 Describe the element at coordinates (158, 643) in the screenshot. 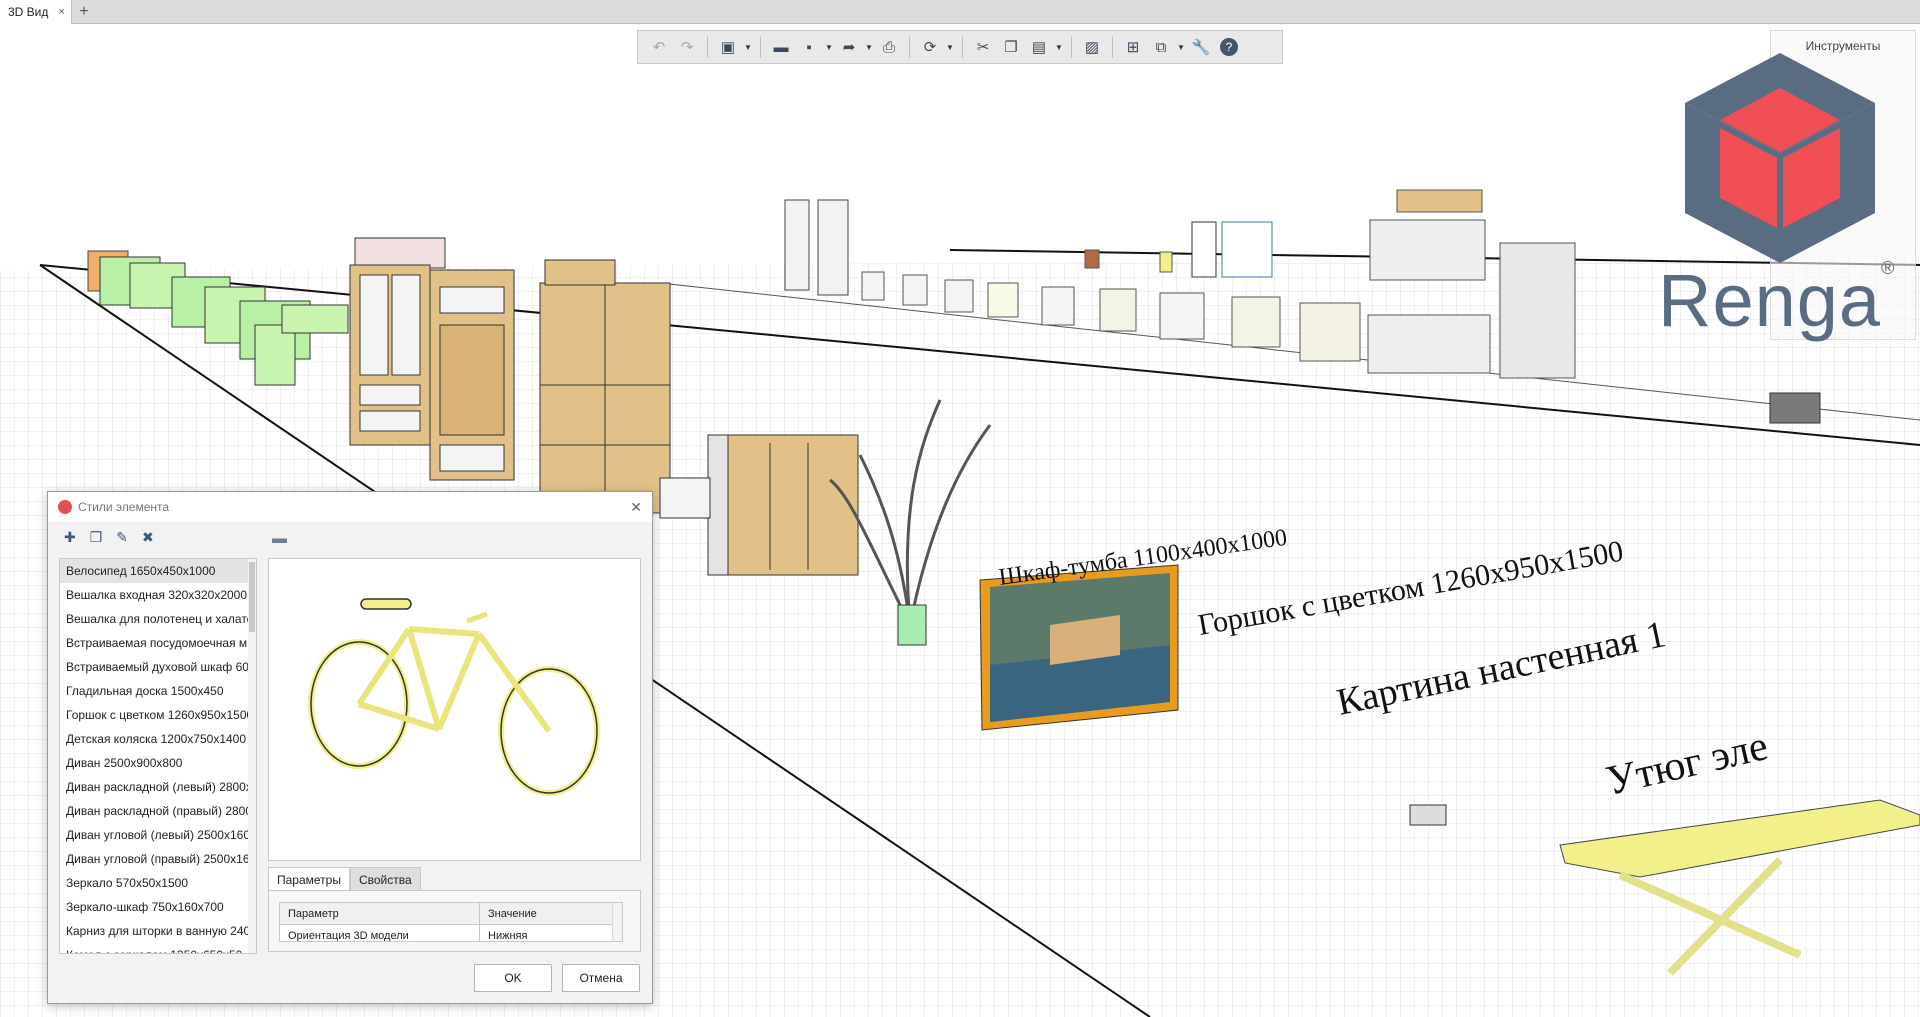

I see `list-item: Встраиваемая посудомоечная м` at that location.